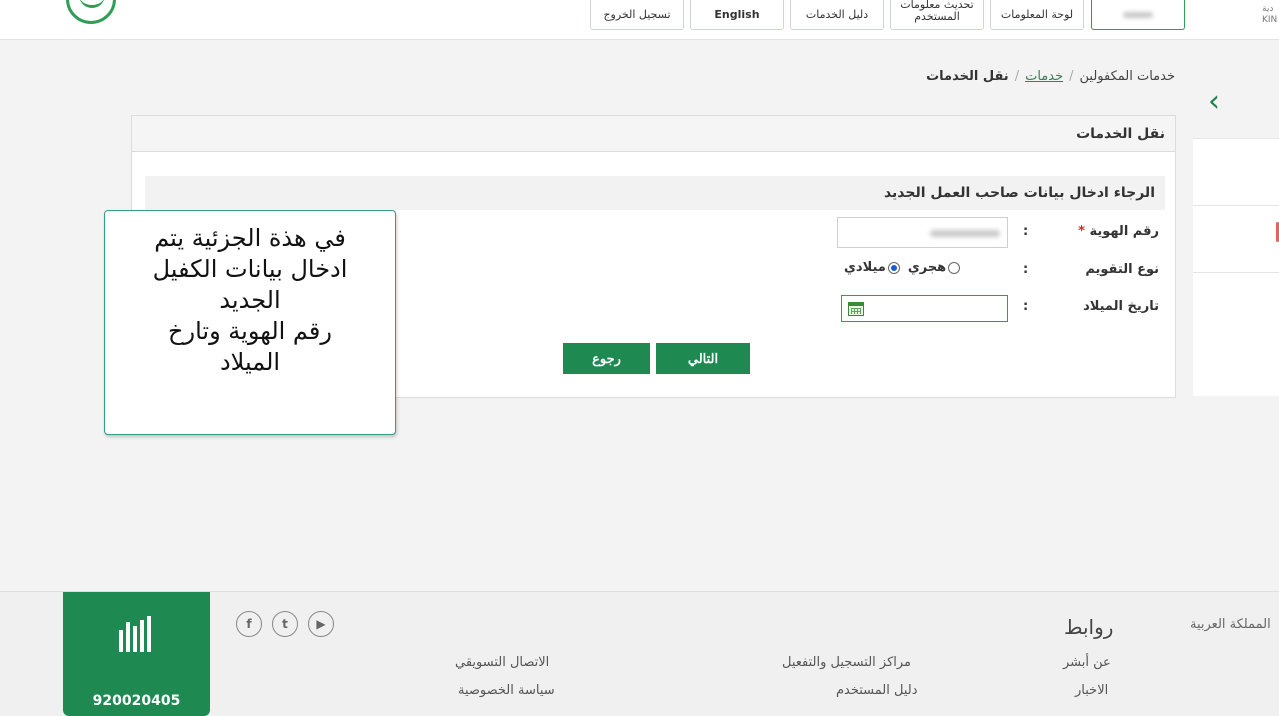 The height and width of the screenshot is (716, 1279). I want to click on id-number-label: رقم الهوية *, so click(1118, 231).